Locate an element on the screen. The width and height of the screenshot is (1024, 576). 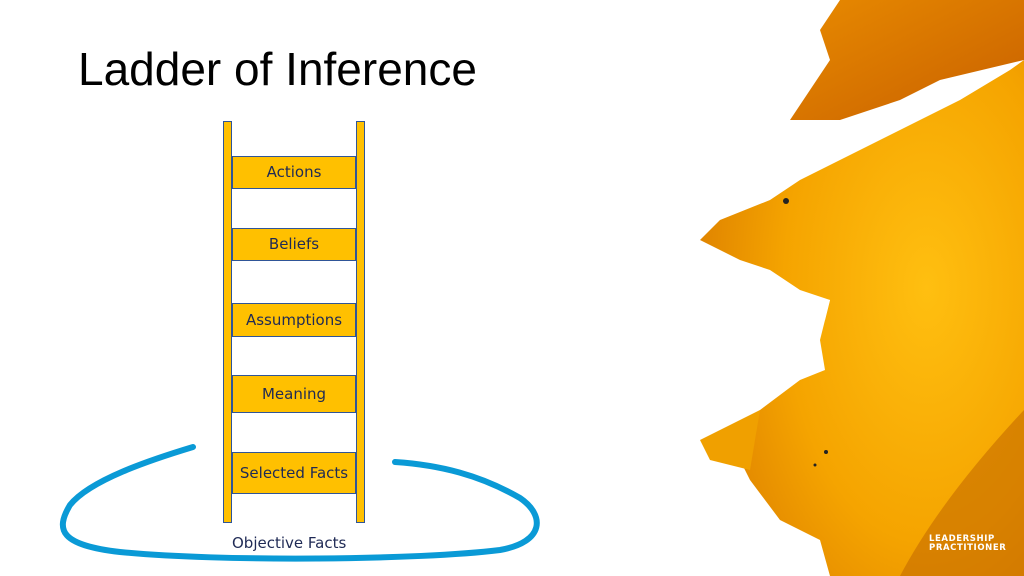
logo-line-2: PRACTITIONER is located at coordinates (968, 548).